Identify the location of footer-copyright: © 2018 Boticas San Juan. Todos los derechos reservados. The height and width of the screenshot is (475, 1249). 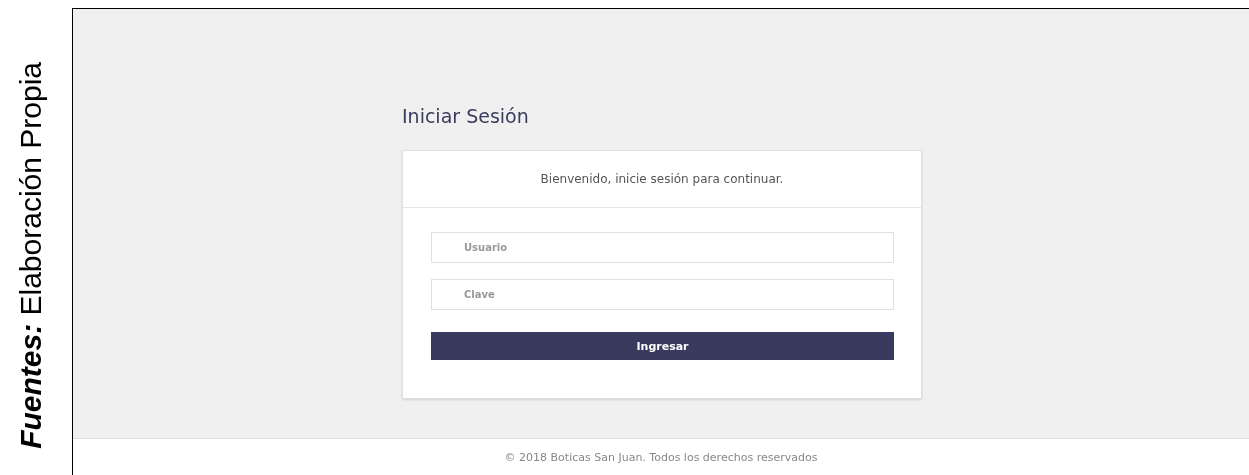
(661, 457).